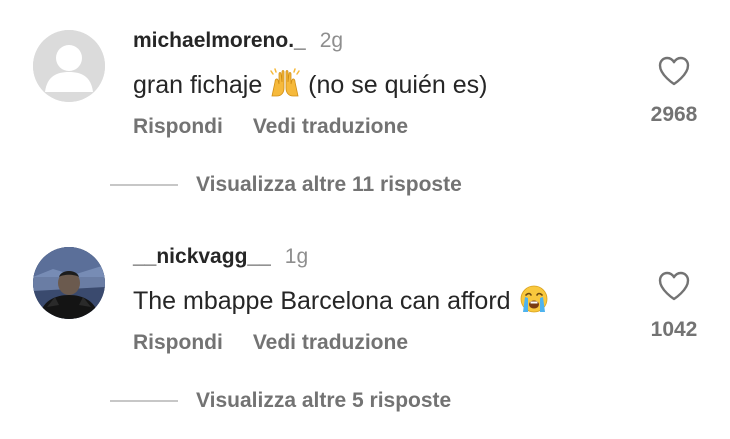  I want to click on comment-text: gran fichaje (no se quién es), so click(310, 84).